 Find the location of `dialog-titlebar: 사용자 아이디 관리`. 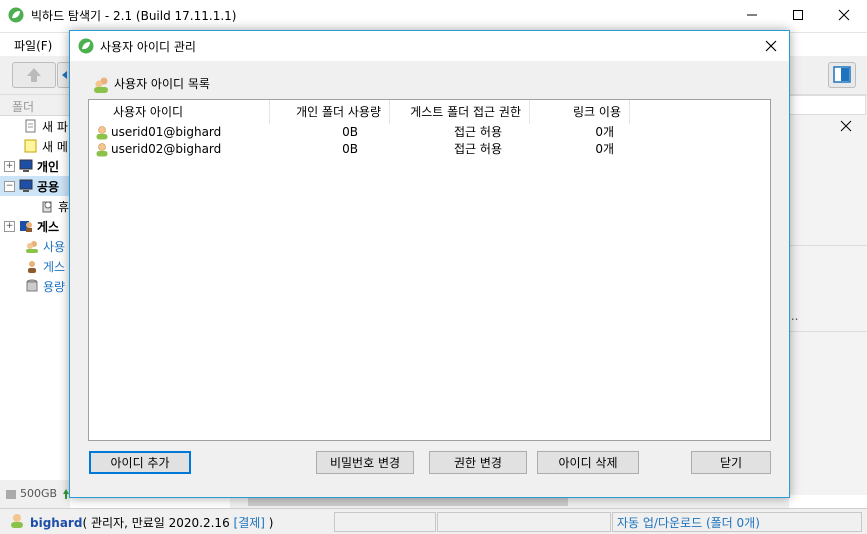

dialog-titlebar: 사용자 아이디 관리 is located at coordinates (429, 46).